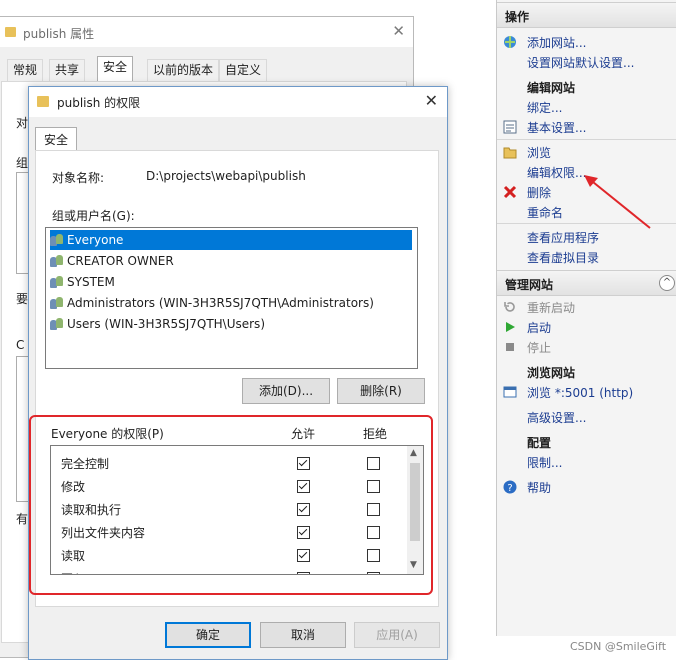  What do you see at coordinates (78, 178) in the screenshot?
I see `object-name-label: 对象名称:` at bounding box center [78, 178].